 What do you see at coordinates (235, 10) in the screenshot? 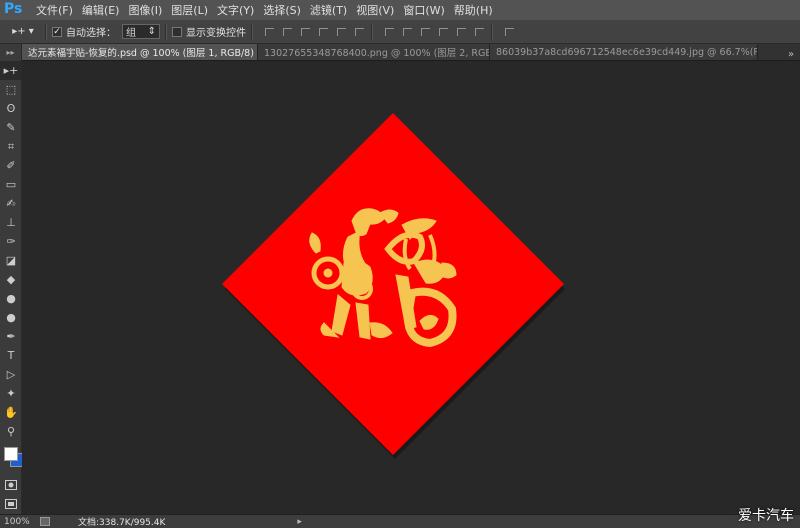
I see `menu-type: 文字(Y)` at bounding box center [235, 10].